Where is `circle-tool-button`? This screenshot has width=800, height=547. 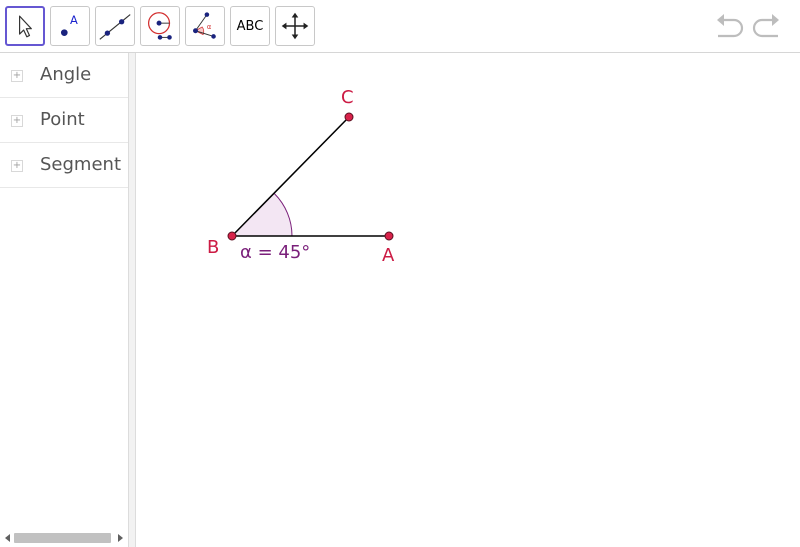
circle-tool-button is located at coordinates (160, 26).